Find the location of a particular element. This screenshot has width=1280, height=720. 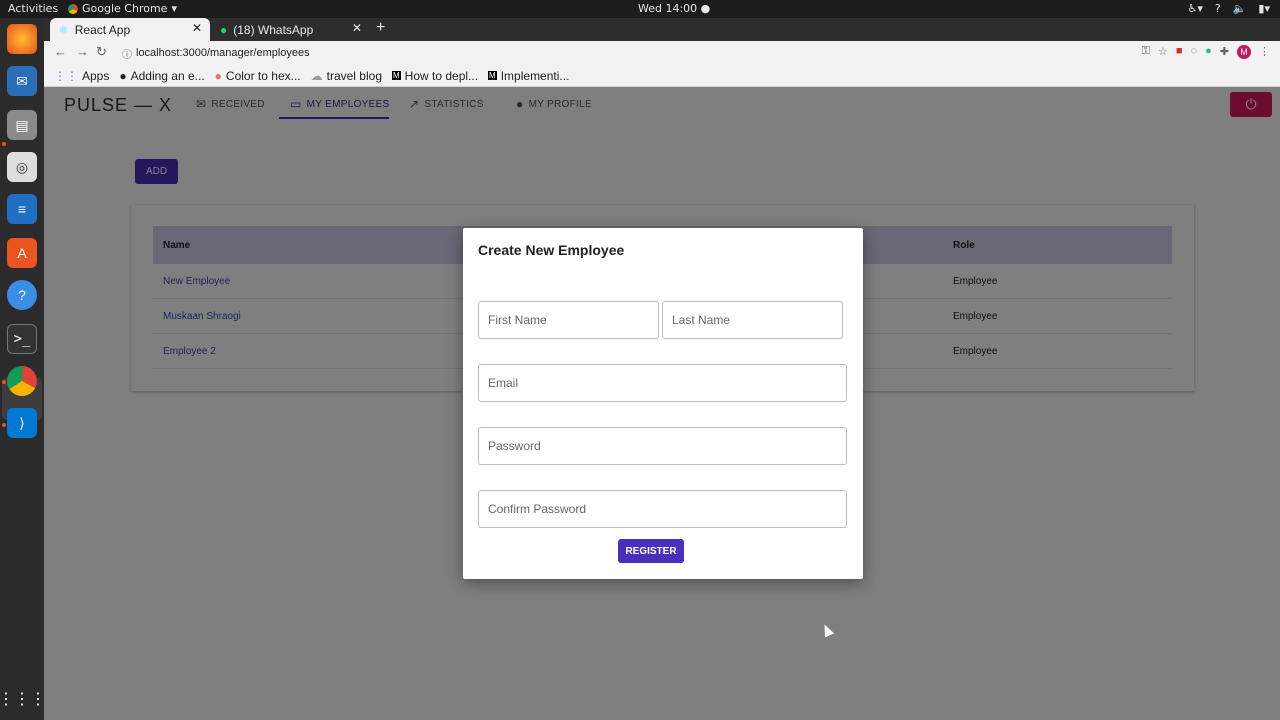

apps-grid-icon: ⋮⋮ is located at coordinates (66, 75).